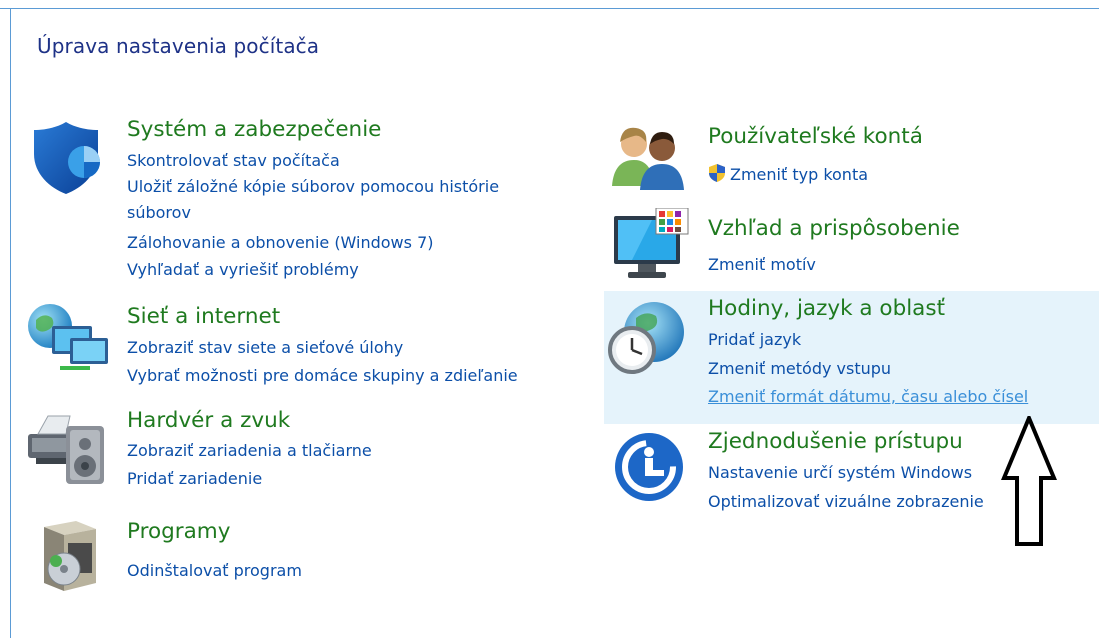 The image size is (1099, 638). Describe the element at coordinates (214, 571) in the screenshot. I see `link-uninstall-program: Odinštalovať program` at that location.